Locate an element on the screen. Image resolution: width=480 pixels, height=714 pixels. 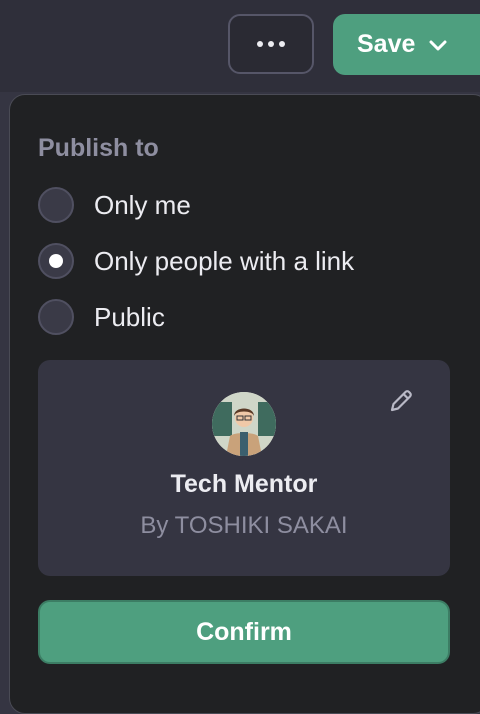
radio-only-people-with-link: Only people with a link is located at coordinates (196, 261).